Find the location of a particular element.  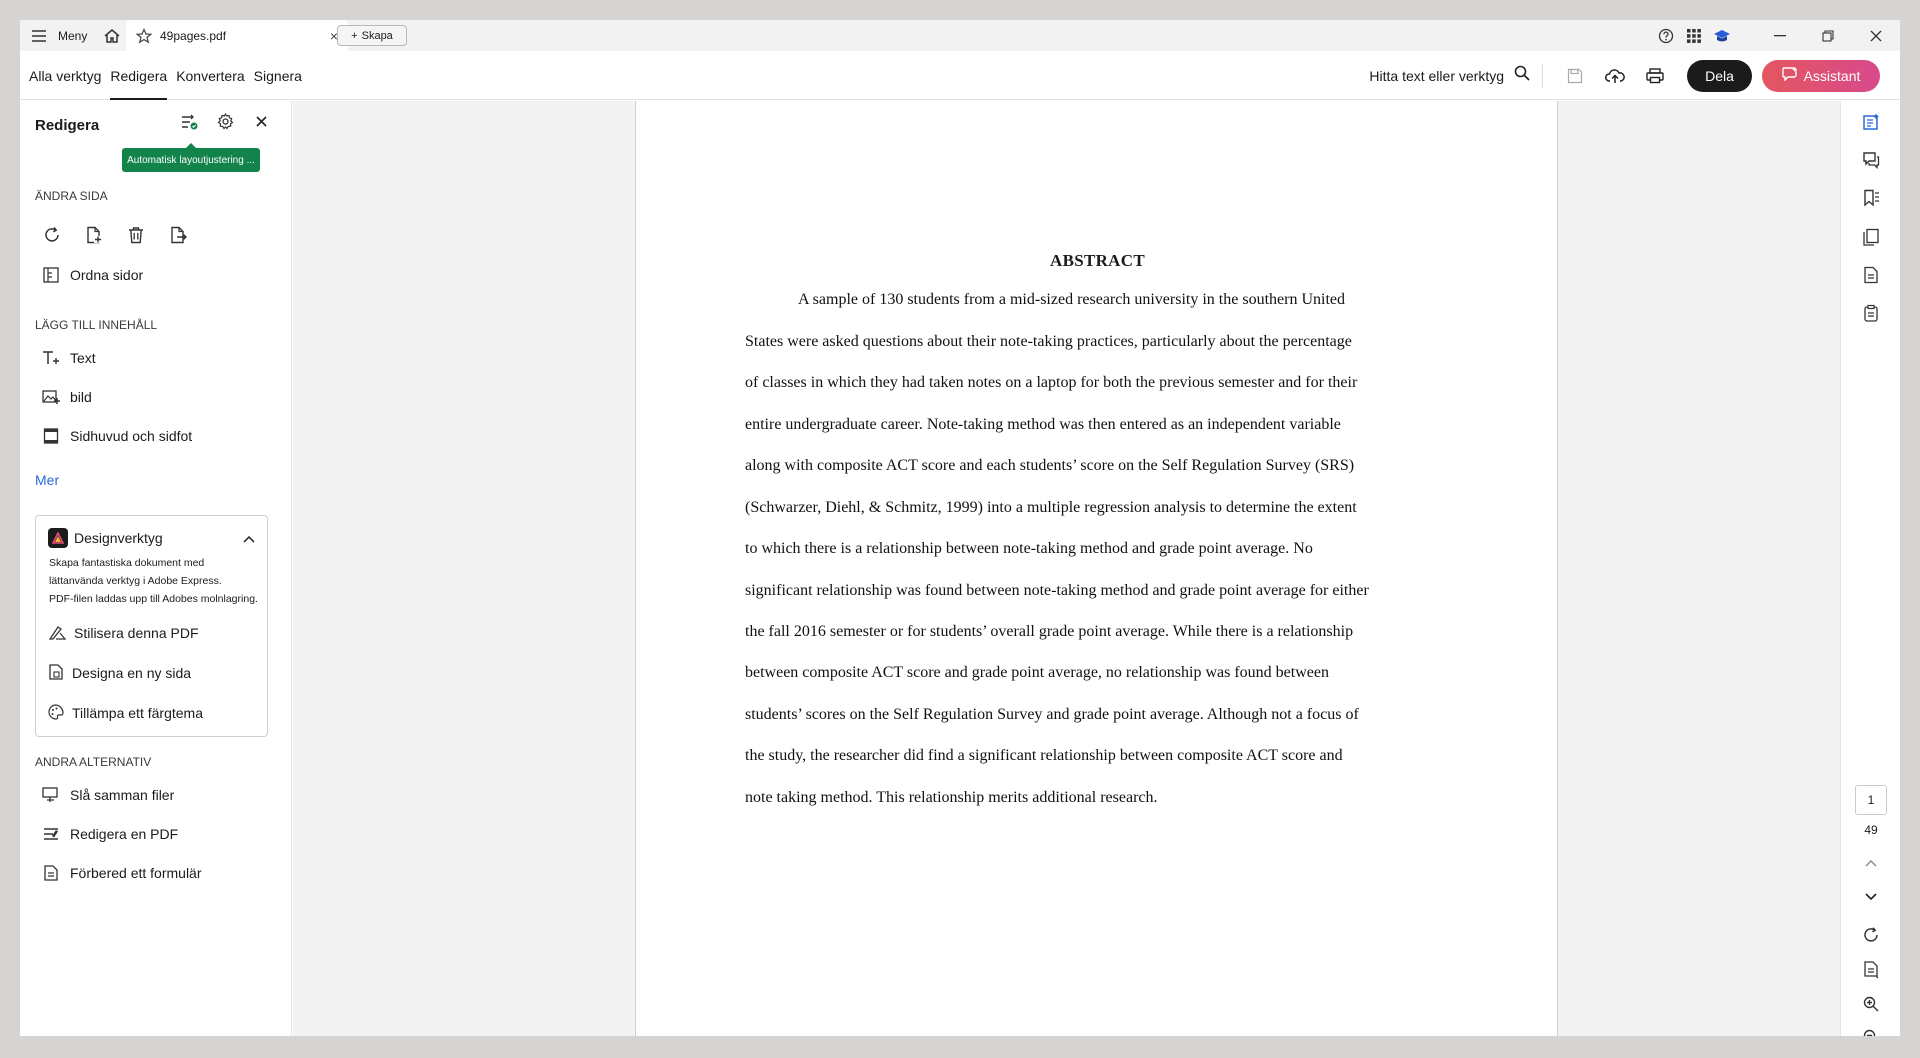

rotate-page-icon is located at coordinates (52, 235).